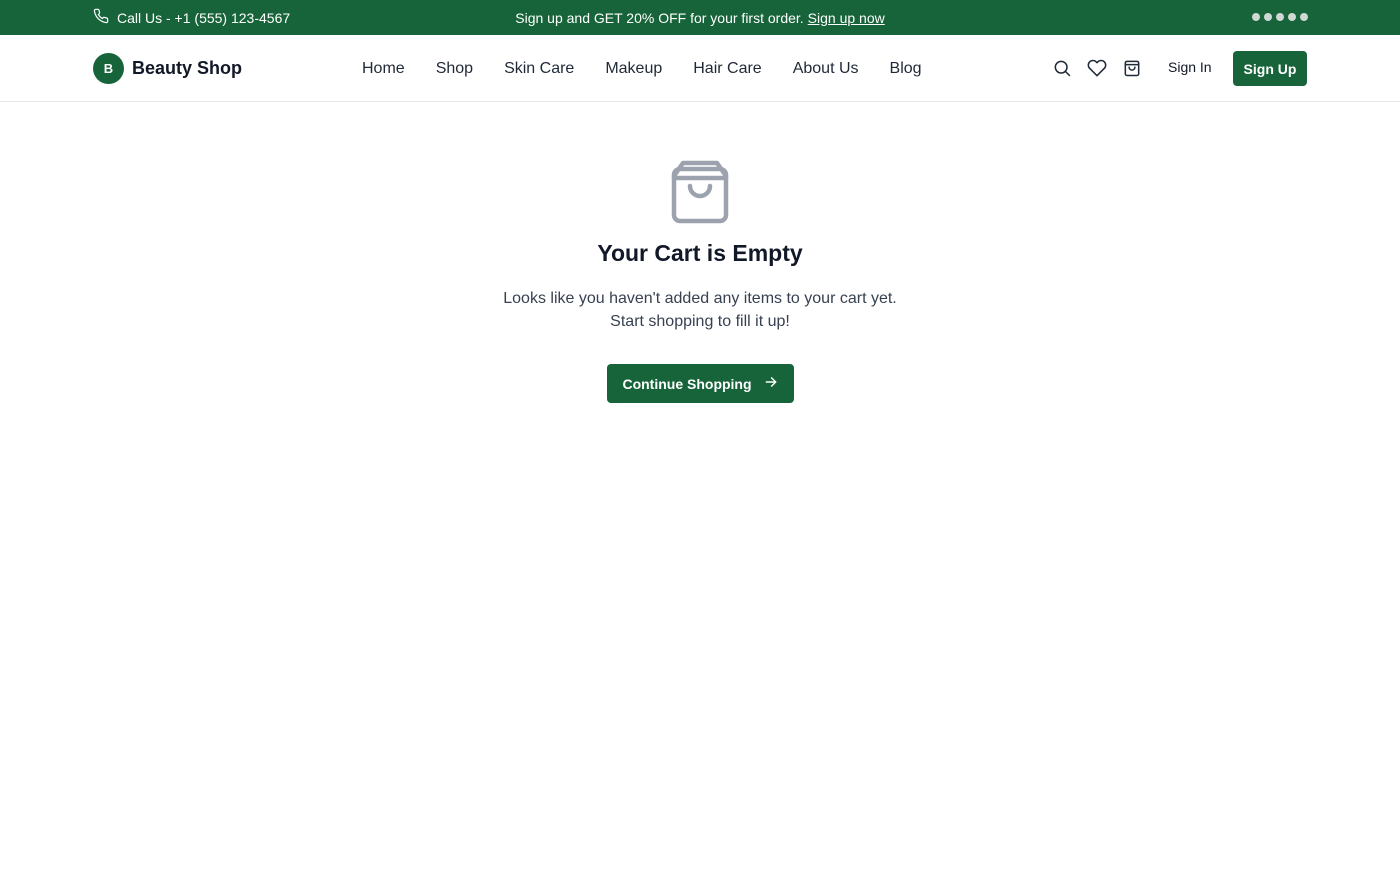 This screenshot has height=875, width=1400. I want to click on sign-up-button: Sign Up, so click(1270, 68).